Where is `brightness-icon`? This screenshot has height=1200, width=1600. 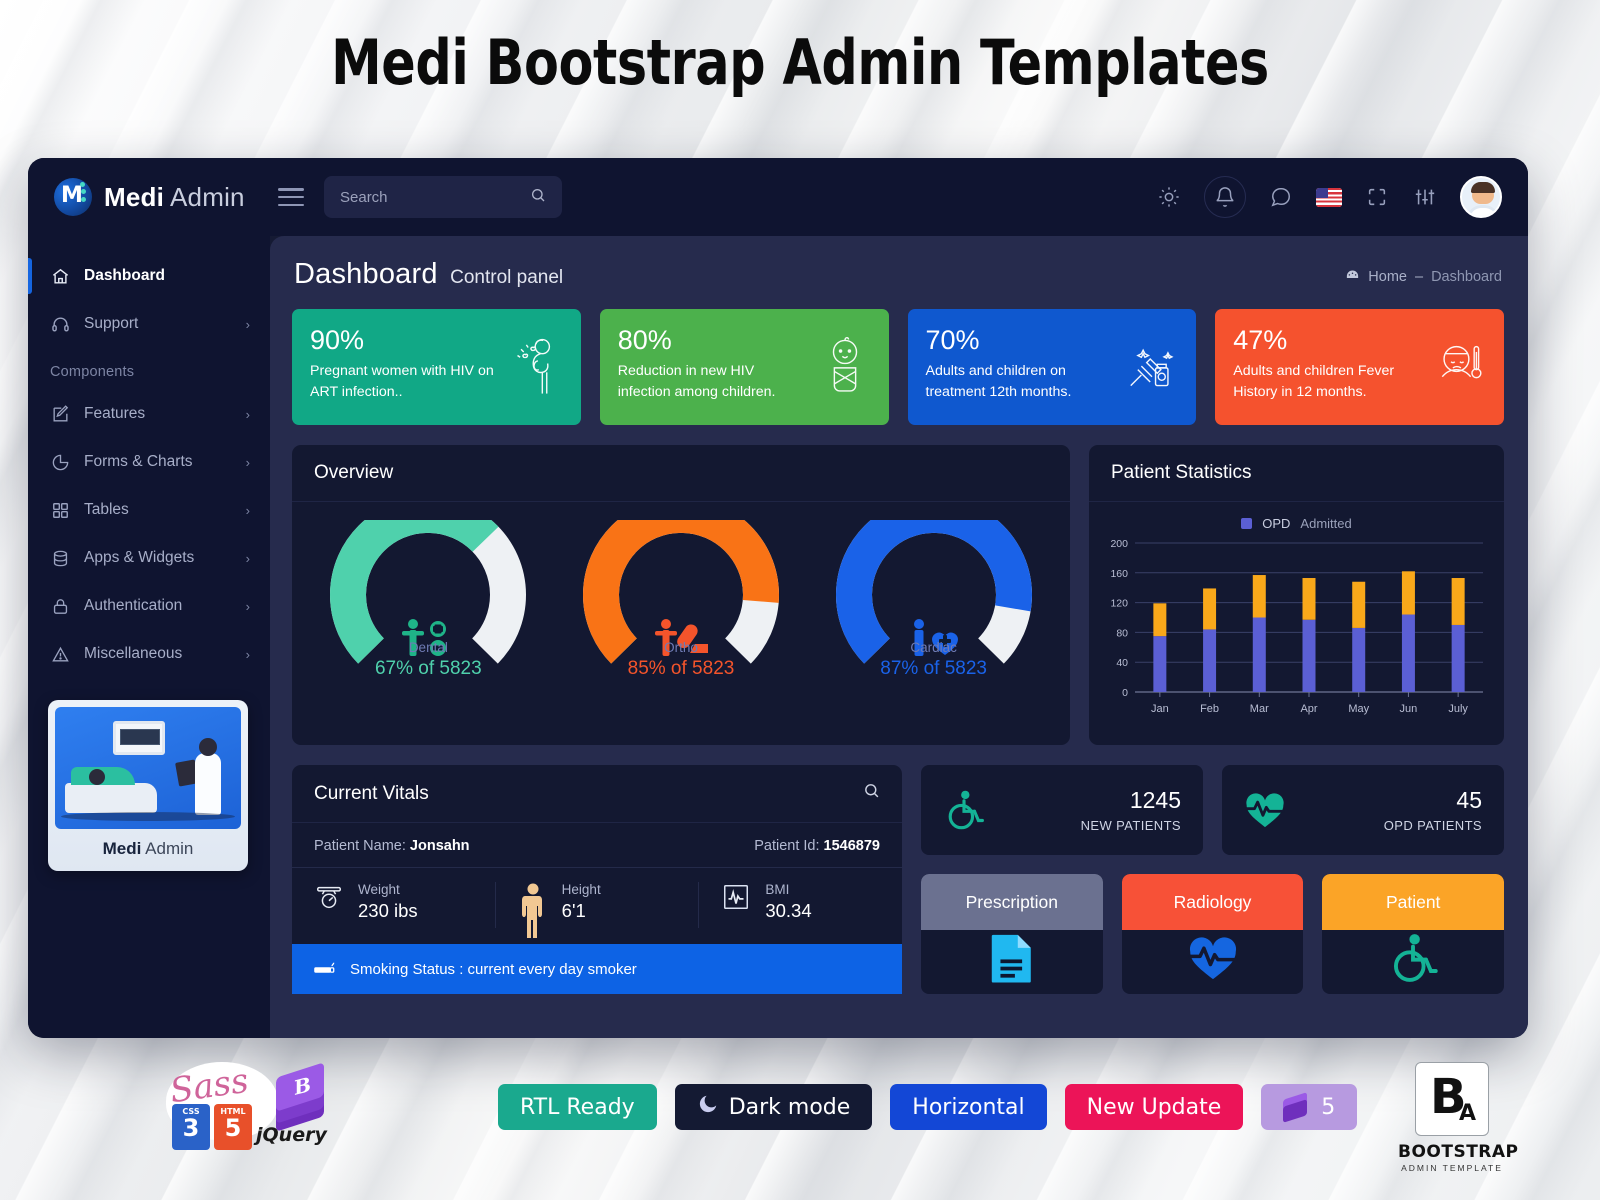 brightness-icon is located at coordinates (1169, 197).